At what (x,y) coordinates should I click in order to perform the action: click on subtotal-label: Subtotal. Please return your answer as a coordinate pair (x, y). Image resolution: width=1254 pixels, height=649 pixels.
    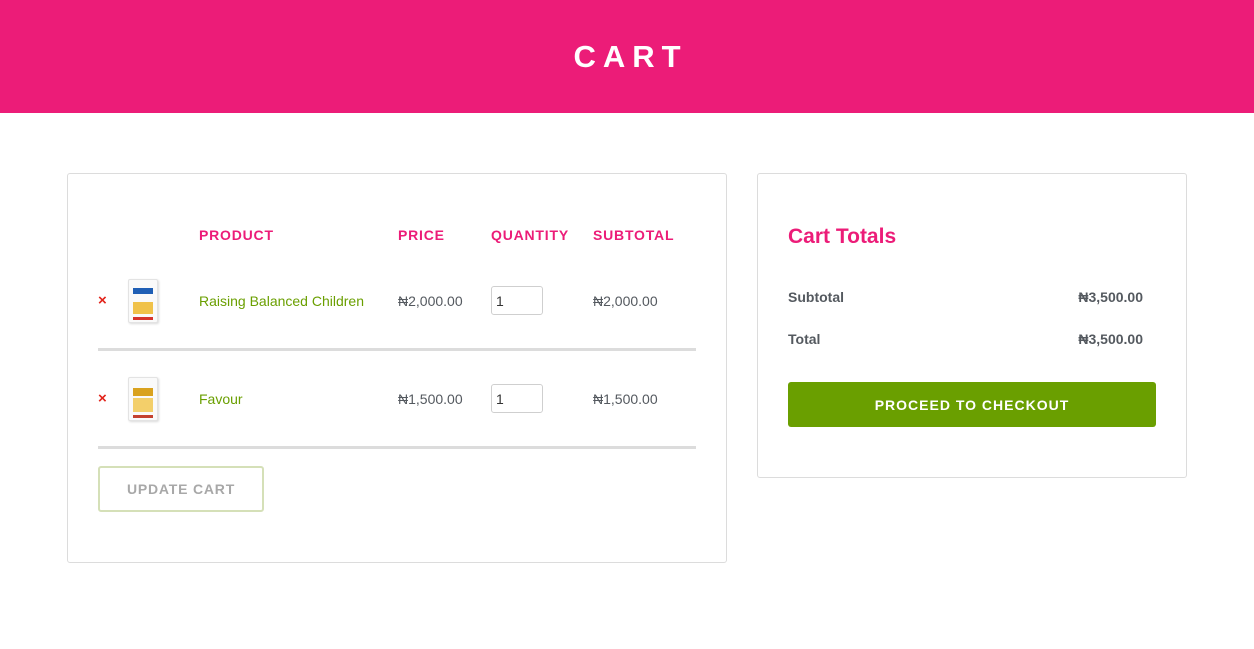
    Looking at the image, I should click on (816, 297).